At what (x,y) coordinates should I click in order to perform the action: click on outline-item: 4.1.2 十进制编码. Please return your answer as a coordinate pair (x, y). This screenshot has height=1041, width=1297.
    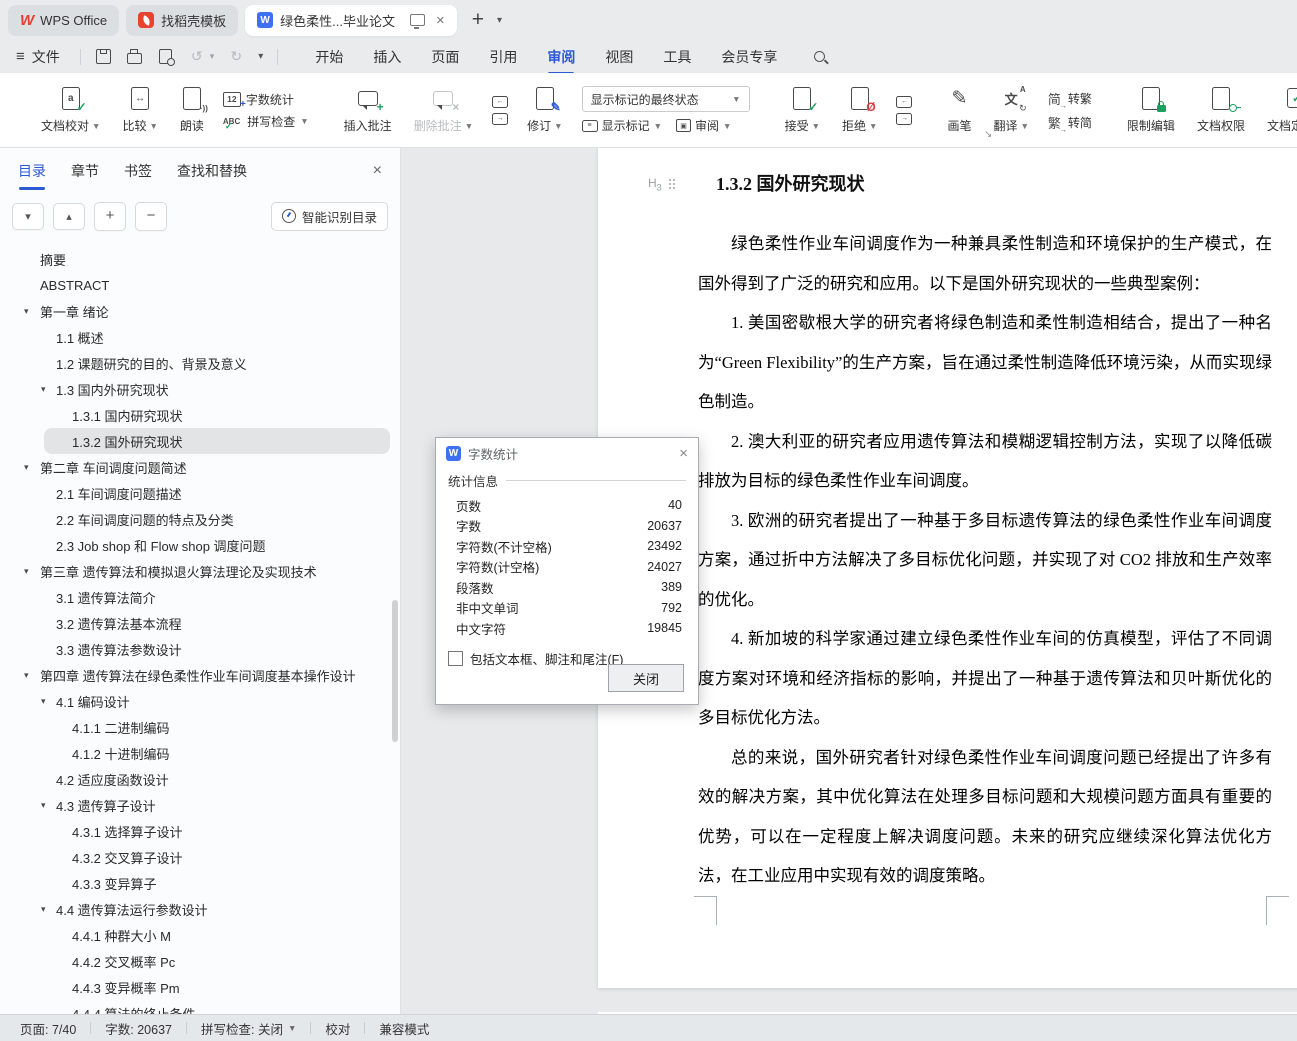
    Looking at the image, I should click on (200, 753).